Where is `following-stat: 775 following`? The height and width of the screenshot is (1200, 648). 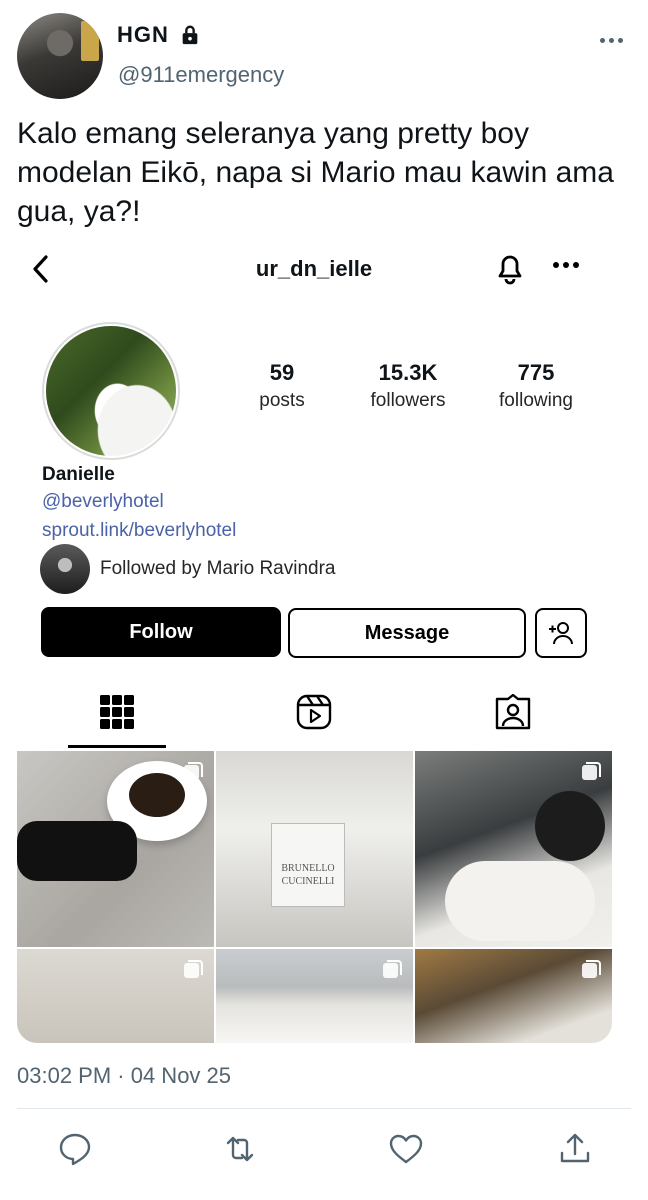 following-stat: 775 following is located at coordinates (536, 386).